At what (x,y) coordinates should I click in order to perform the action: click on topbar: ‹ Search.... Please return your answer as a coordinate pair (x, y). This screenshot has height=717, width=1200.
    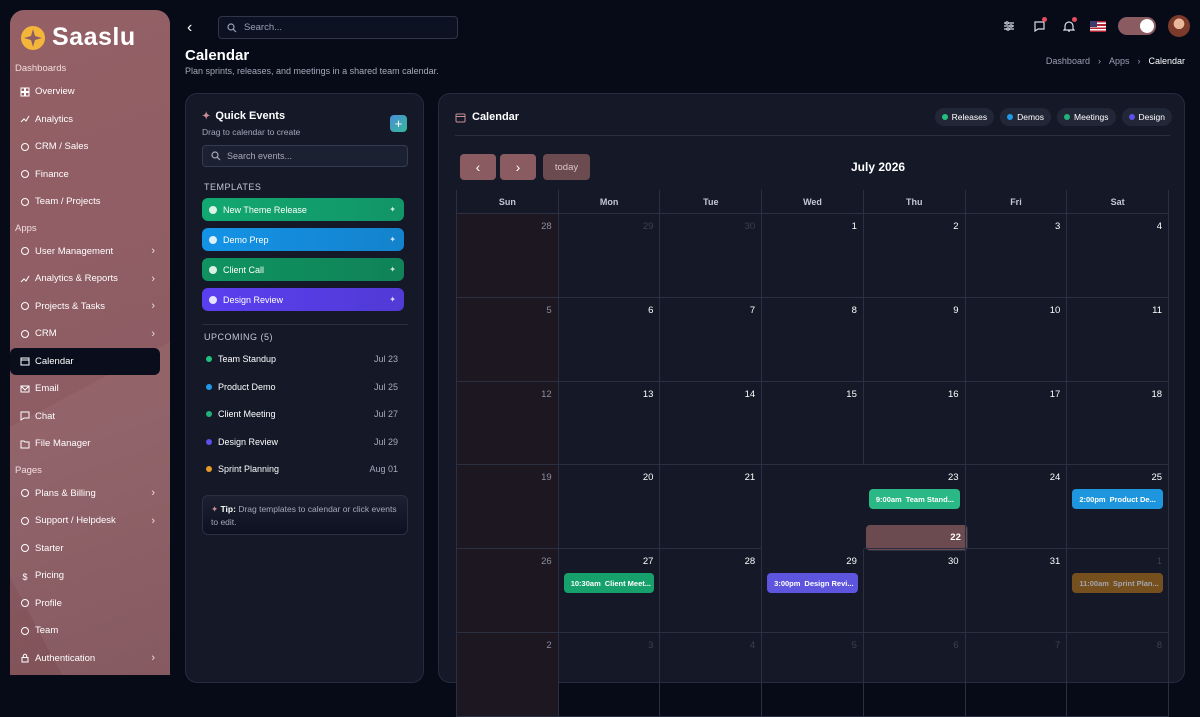
    Looking at the image, I should click on (690, 28).